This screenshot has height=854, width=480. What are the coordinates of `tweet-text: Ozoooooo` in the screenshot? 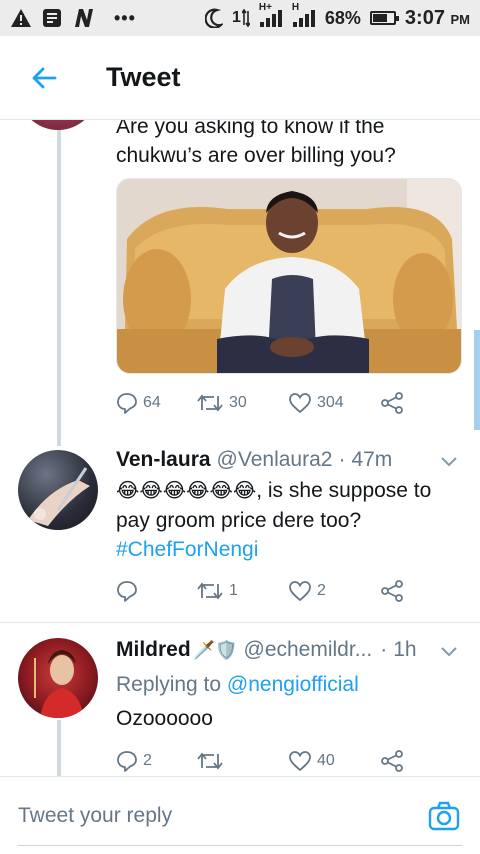 It's located at (164, 718).